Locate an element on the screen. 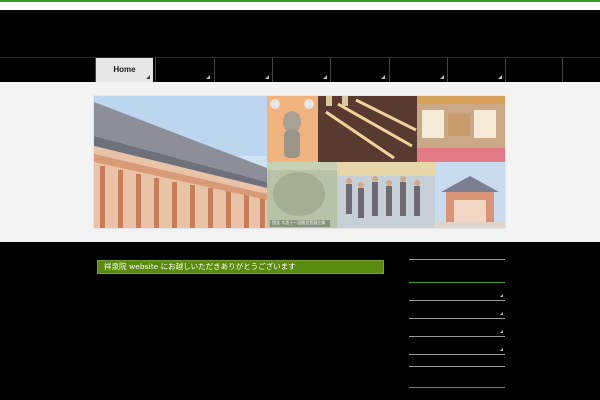 The height and width of the screenshot is (400, 600). nav-item-home: Home is located at coordinates (124, 70).